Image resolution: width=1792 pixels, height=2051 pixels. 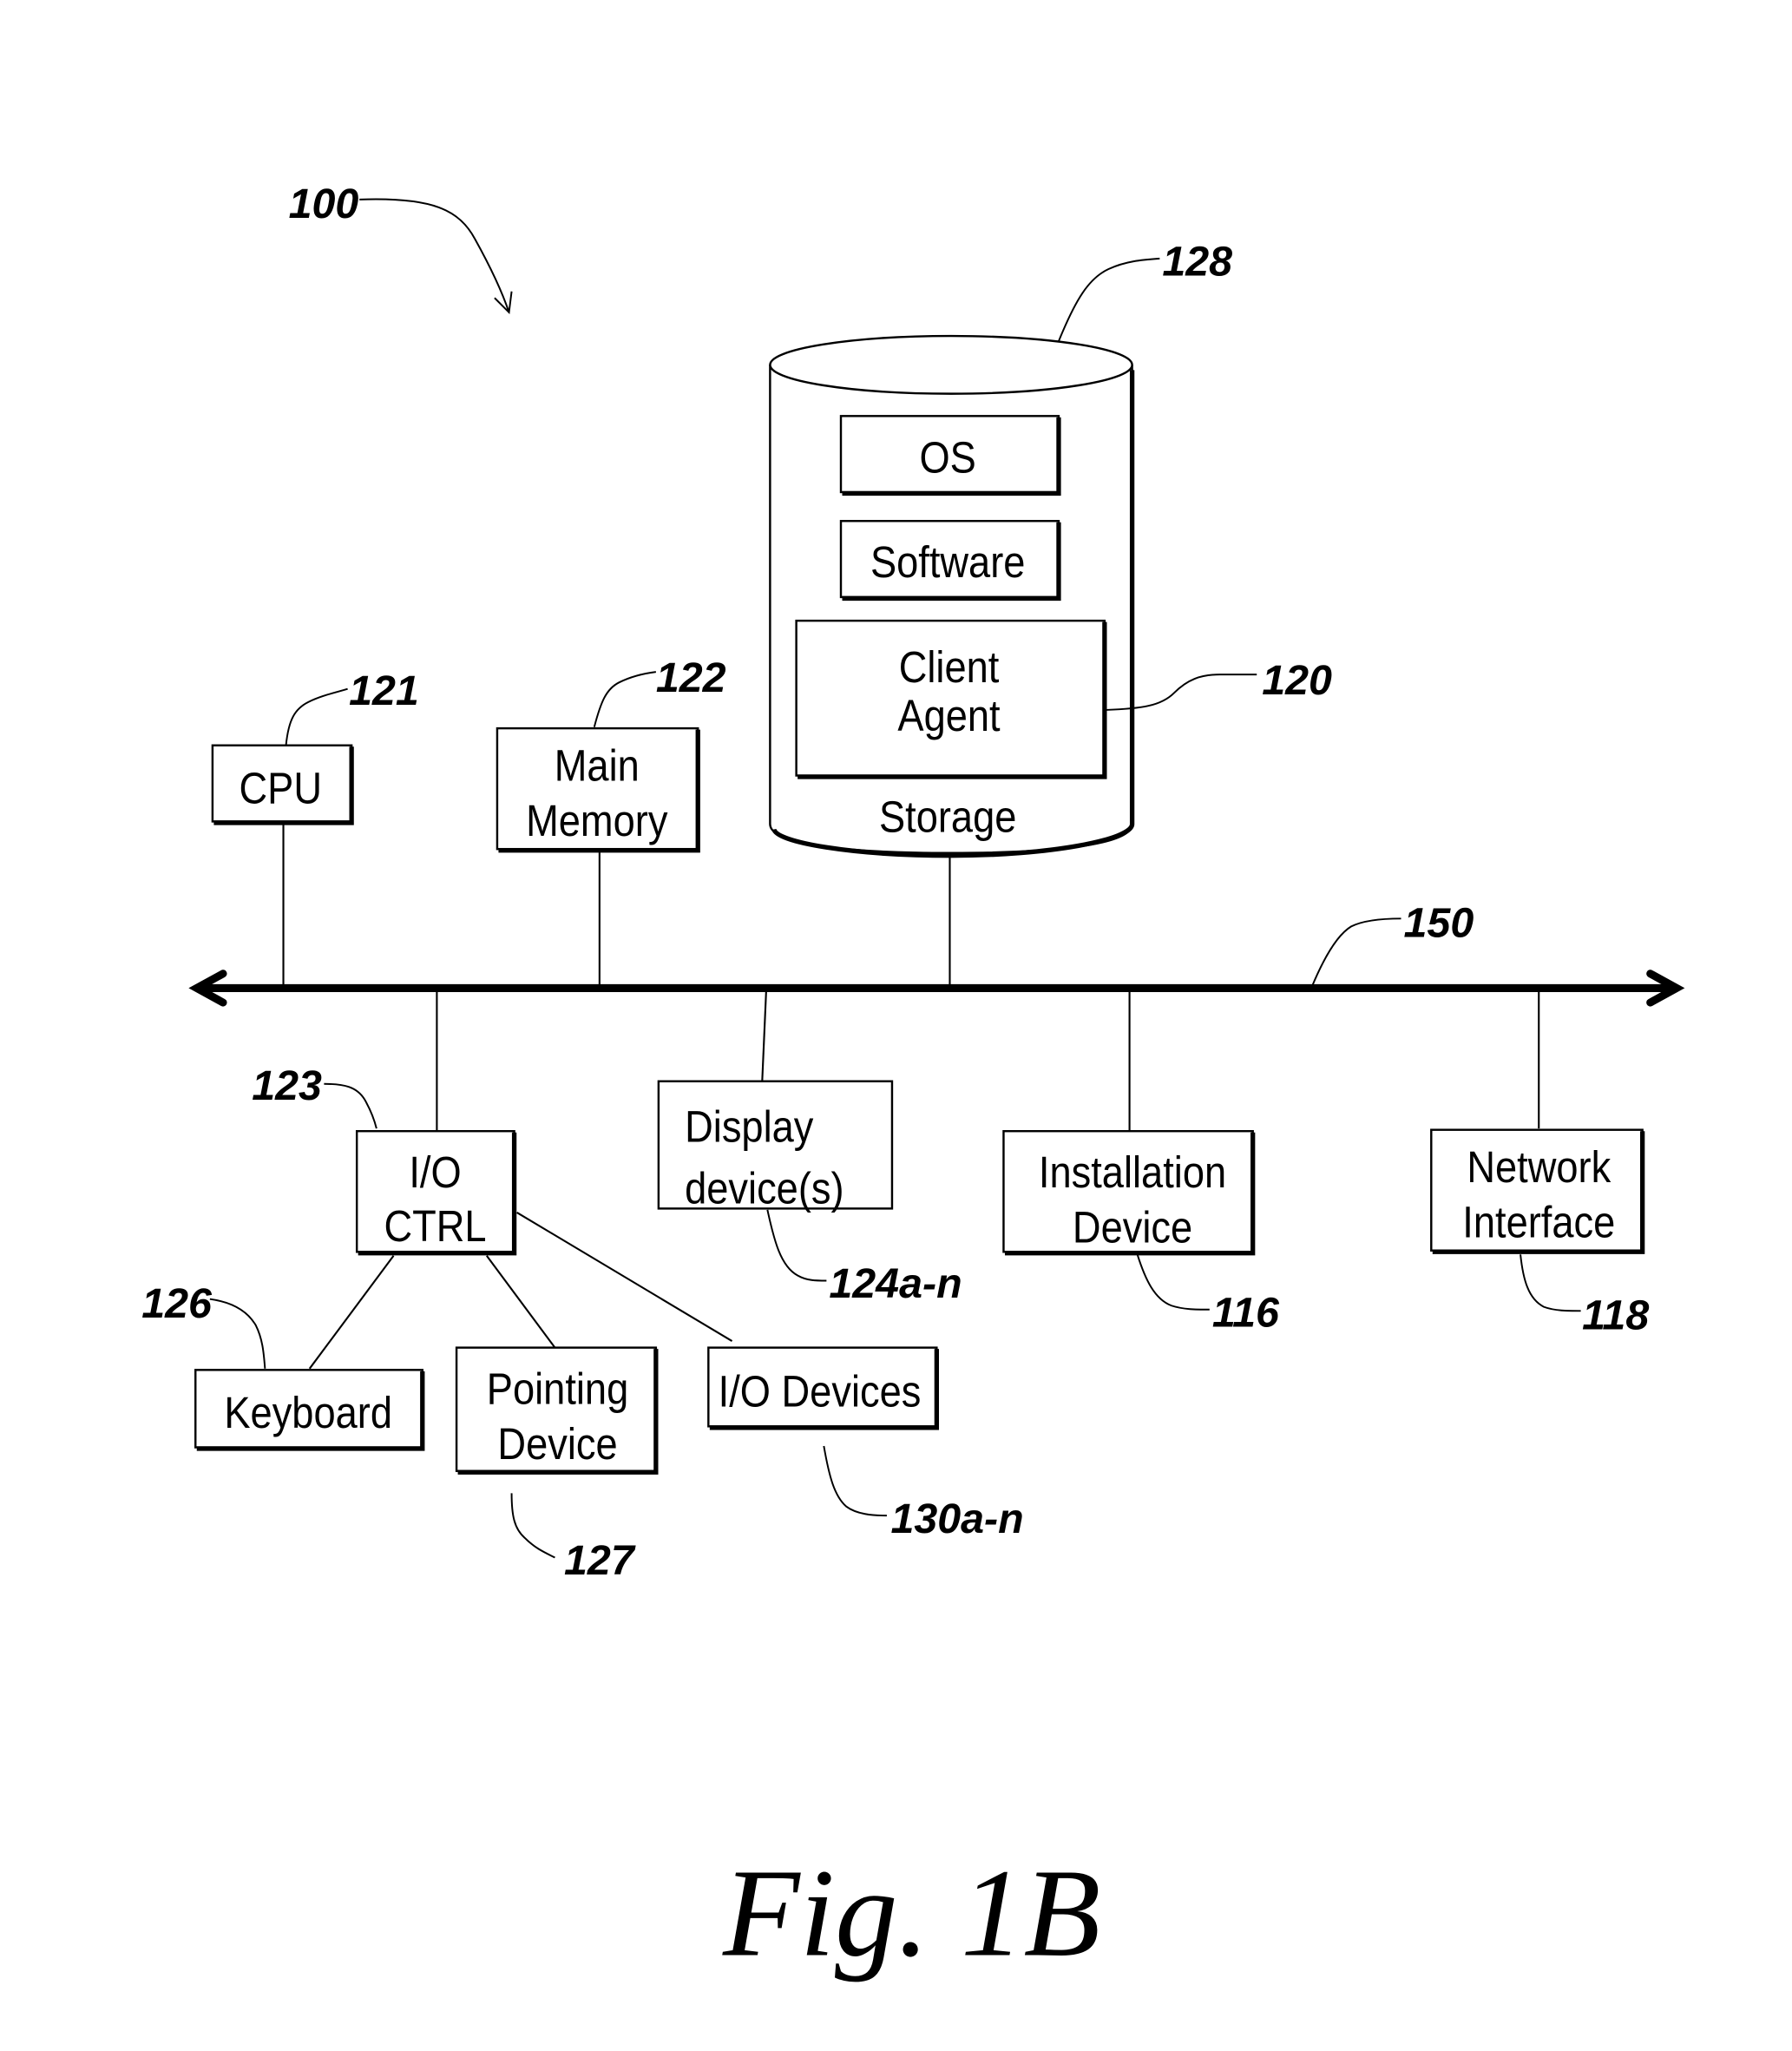 What do you see at coordinates (177, 1303) in the screenshot?
I see `keyboard-ref-label: 126` at bounding box center [177, 1303].